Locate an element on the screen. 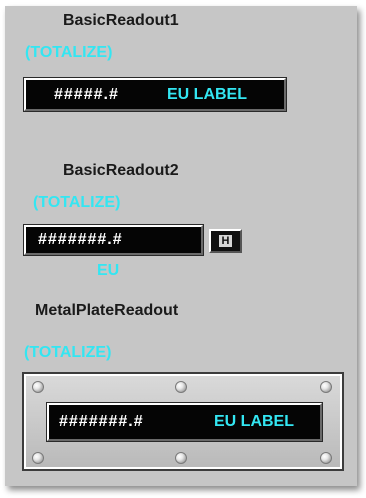  basic-readout-1-value: #####.# is located at coordinates (86, 94).